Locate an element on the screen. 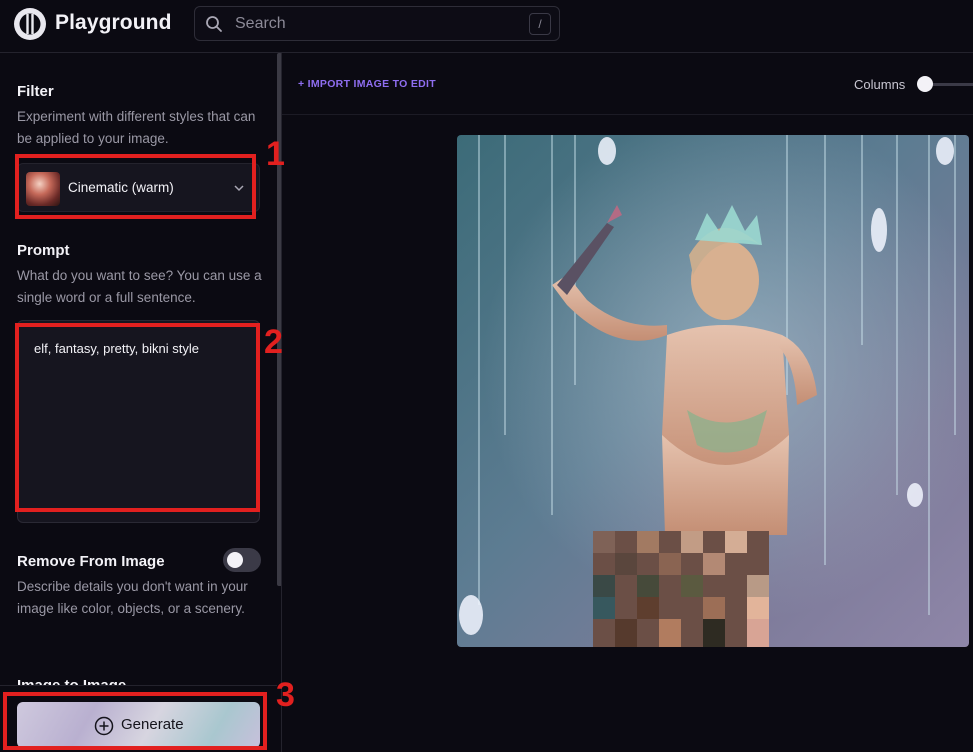 The height and width of the screenshot is (752, 973). top-bar: Playground / is located at coordinates (486, 26).